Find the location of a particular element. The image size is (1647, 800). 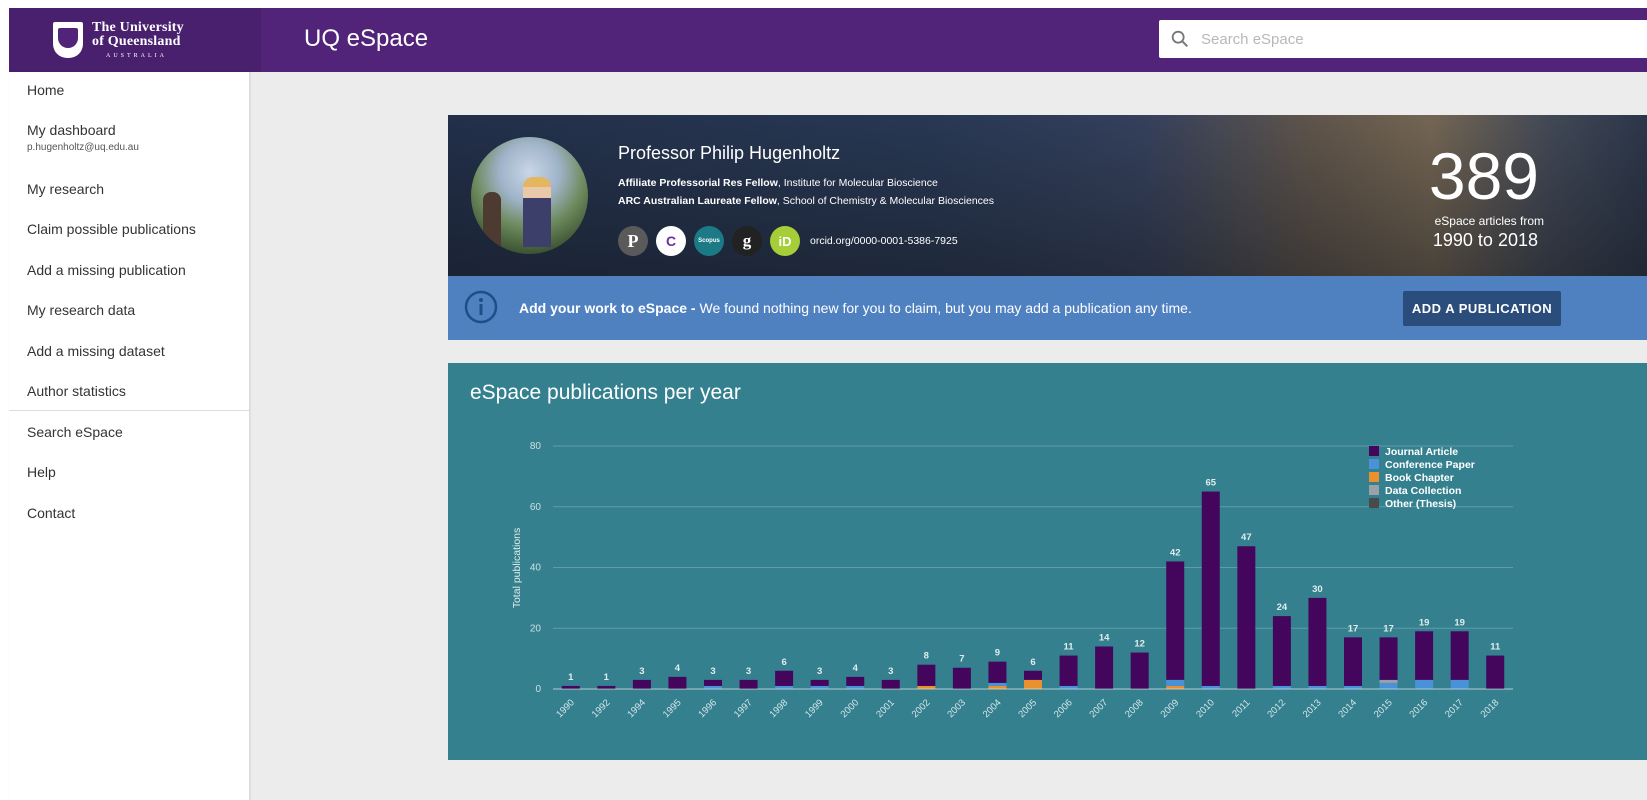

sidebar-item-my-research-data: My research data is located at coordinates (81, 310).